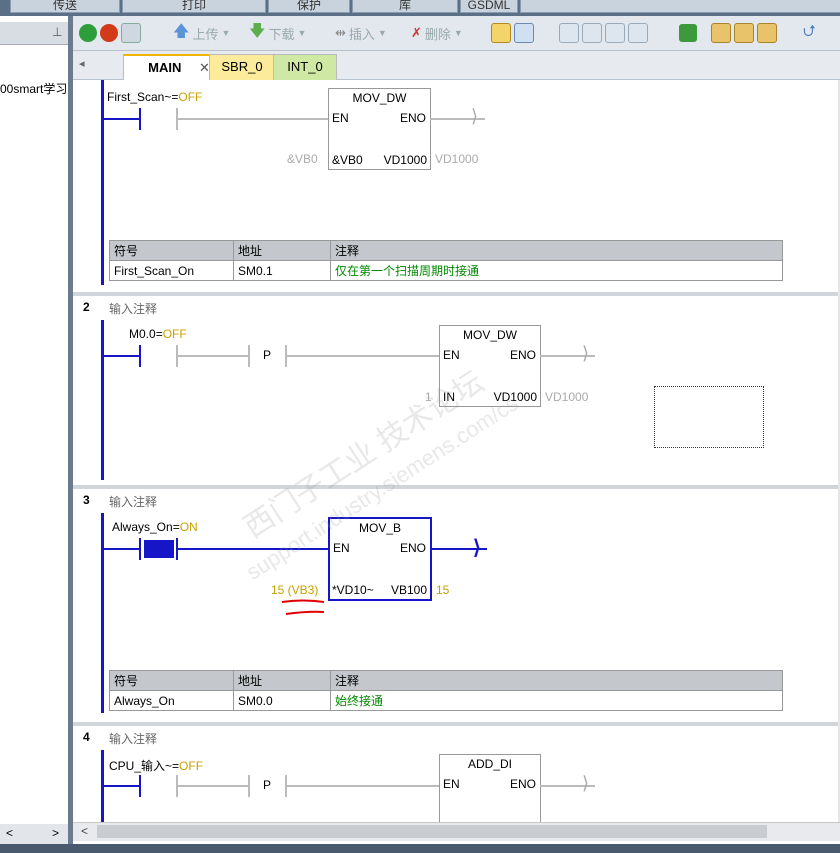 The height and width of the screenshot is (853, 840). What do you see at coordinates (347, 160) in the screenshot?
I see `in-pin: &VB0` at bounding box center [347, 160].